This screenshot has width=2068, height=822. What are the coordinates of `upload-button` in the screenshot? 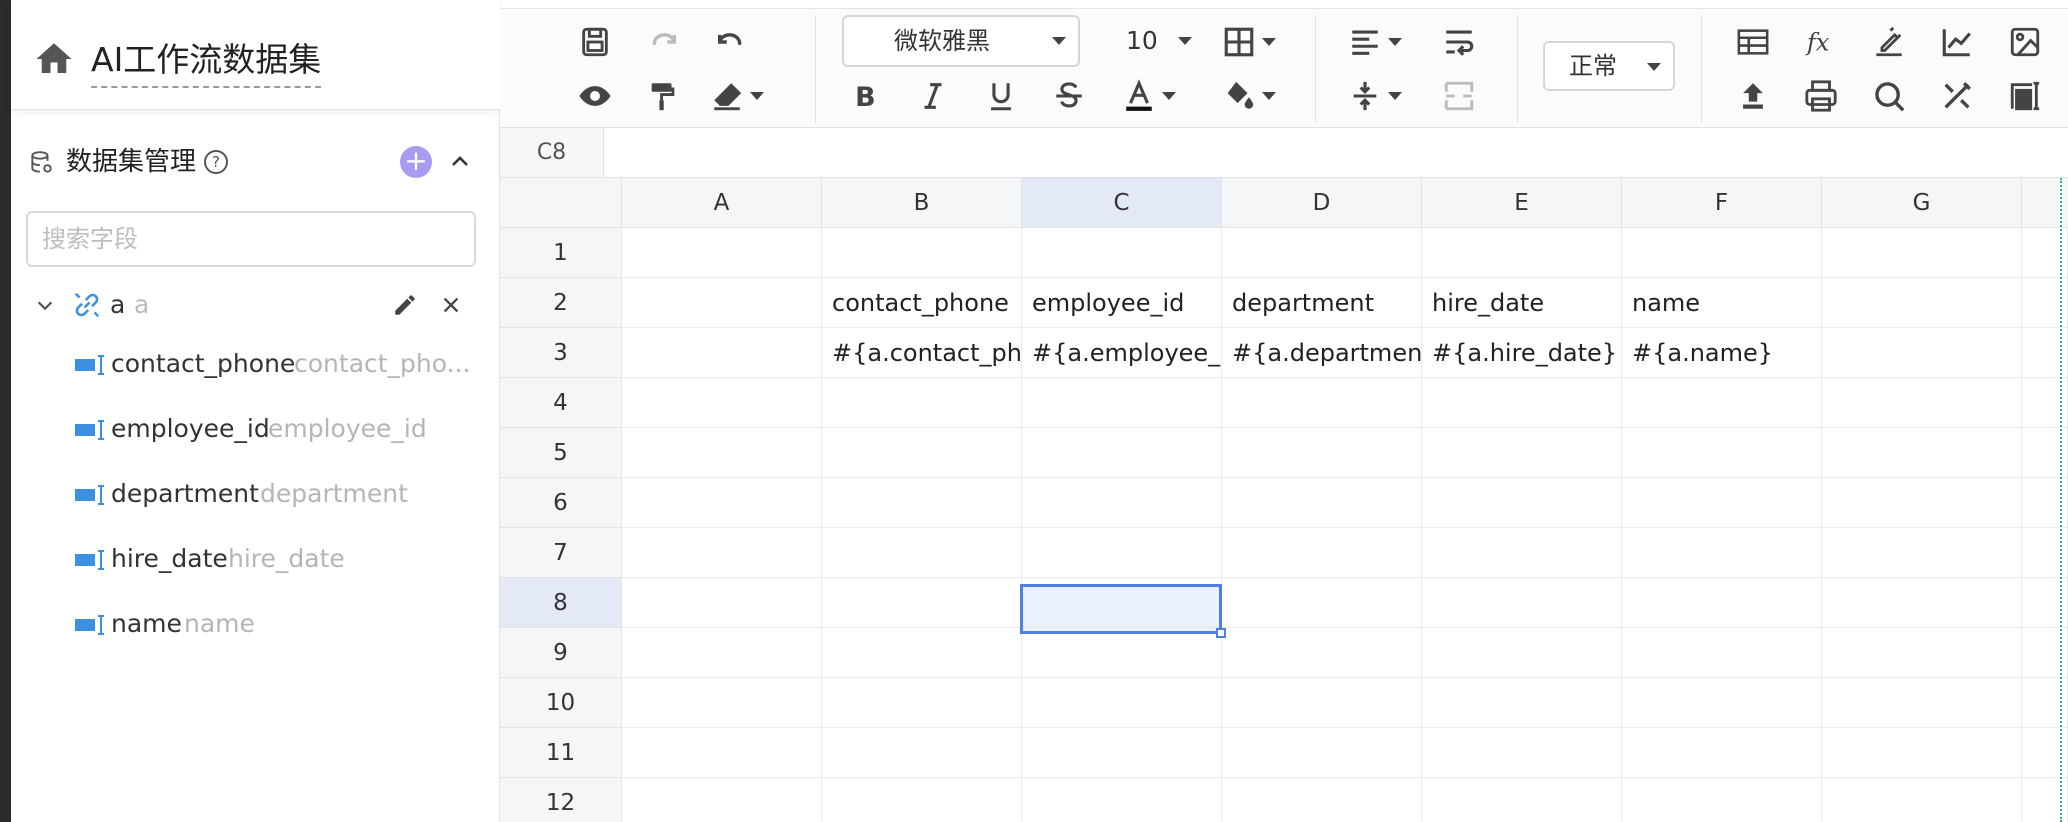 It's located at (1753, 96).